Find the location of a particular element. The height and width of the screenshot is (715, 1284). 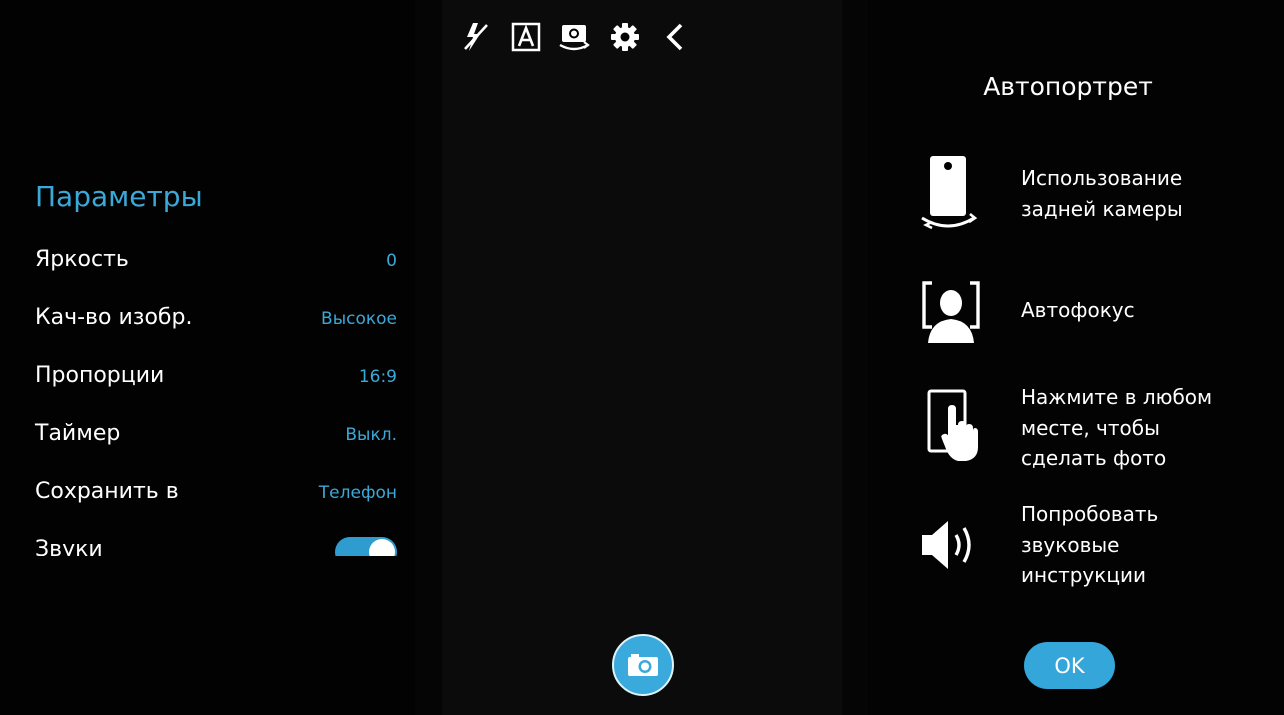

tap-screen-icon is located at coordinates (951, 425).